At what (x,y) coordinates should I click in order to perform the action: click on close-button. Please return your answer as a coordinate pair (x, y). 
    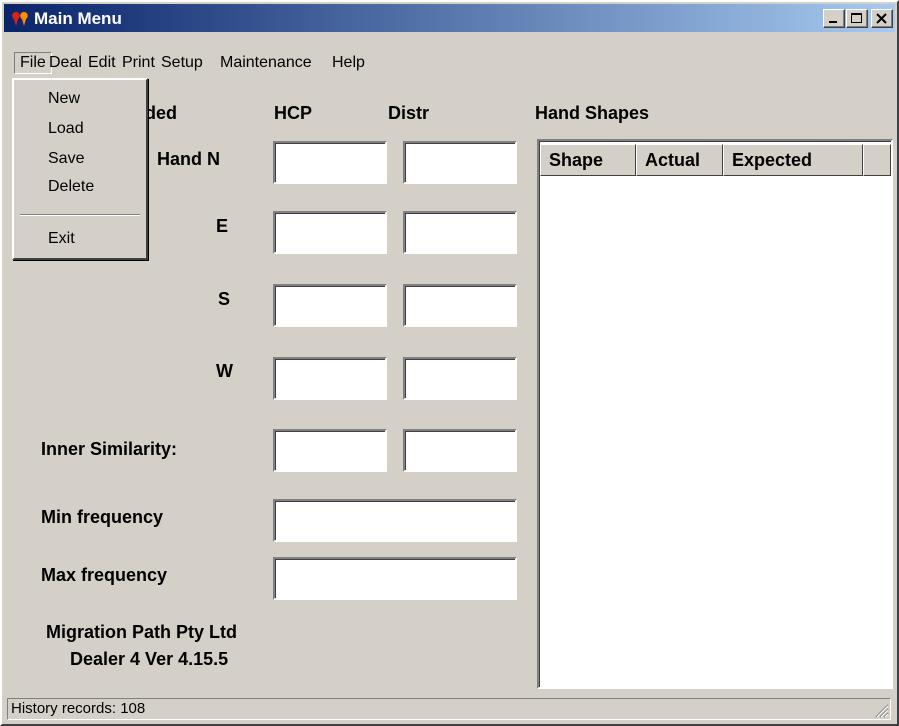
    Looking at the image, I should click on (882, 18).